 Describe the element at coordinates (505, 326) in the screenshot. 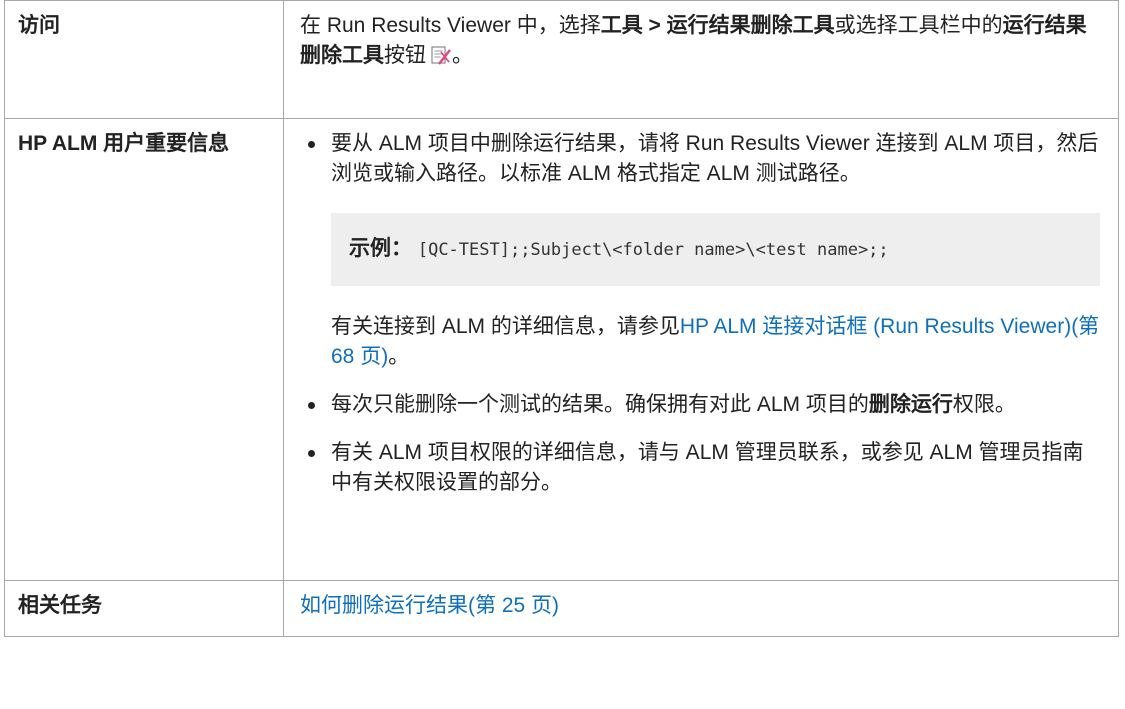

I see `see-prefix: 有关连接到 ALM 的详细信息，请参见` at that location.